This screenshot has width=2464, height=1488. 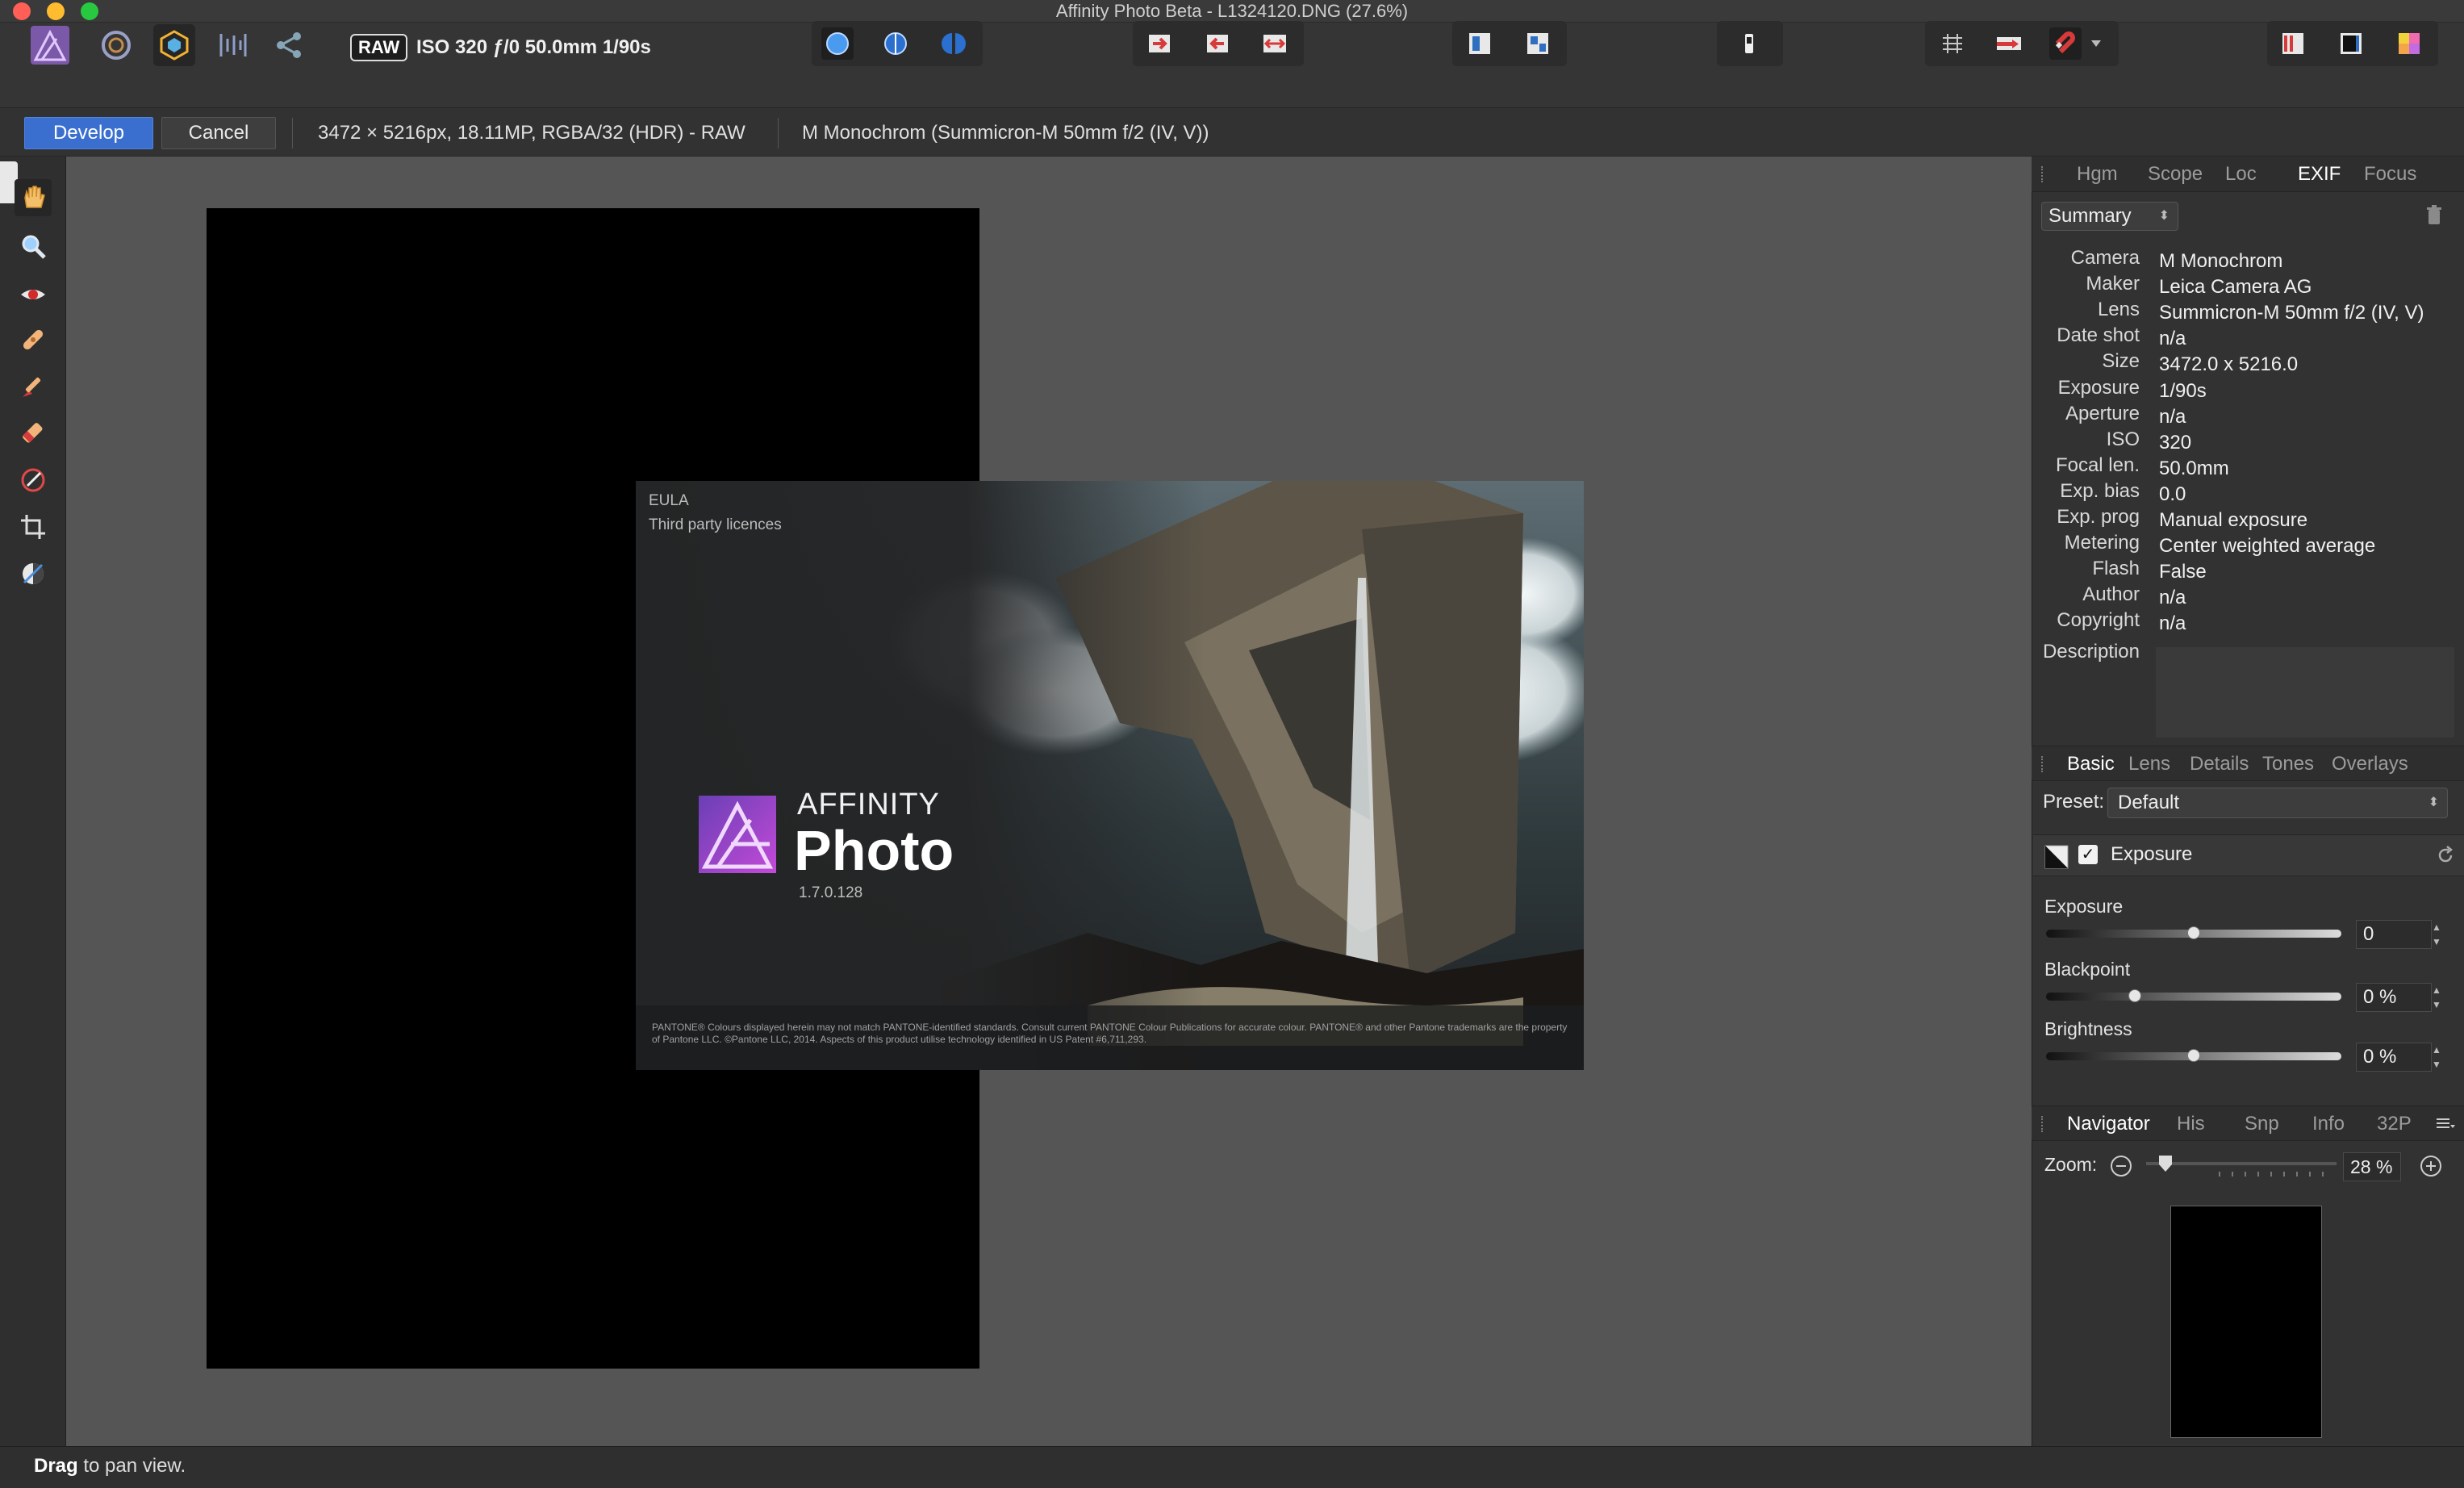 What do you see at coordinates (2372, 1166) in the screenshot?
I see `zoom-value-field: 28 %` at bounding box center [2372, 1166].